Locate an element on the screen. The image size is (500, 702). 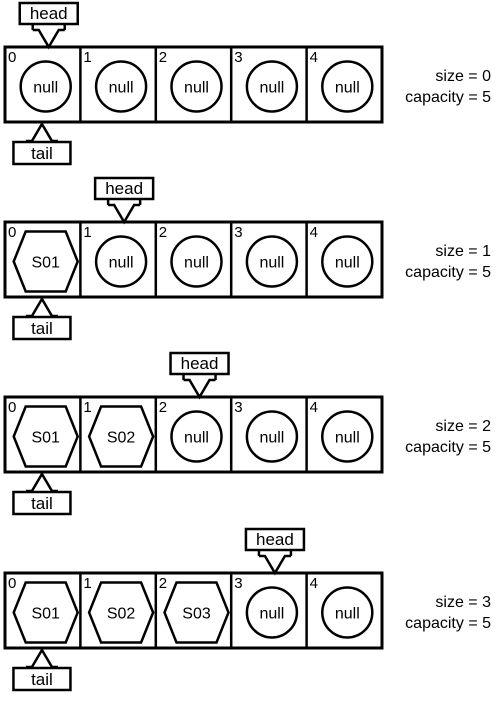
array-cell: 2 S03 is located at coordinates (192, 610).